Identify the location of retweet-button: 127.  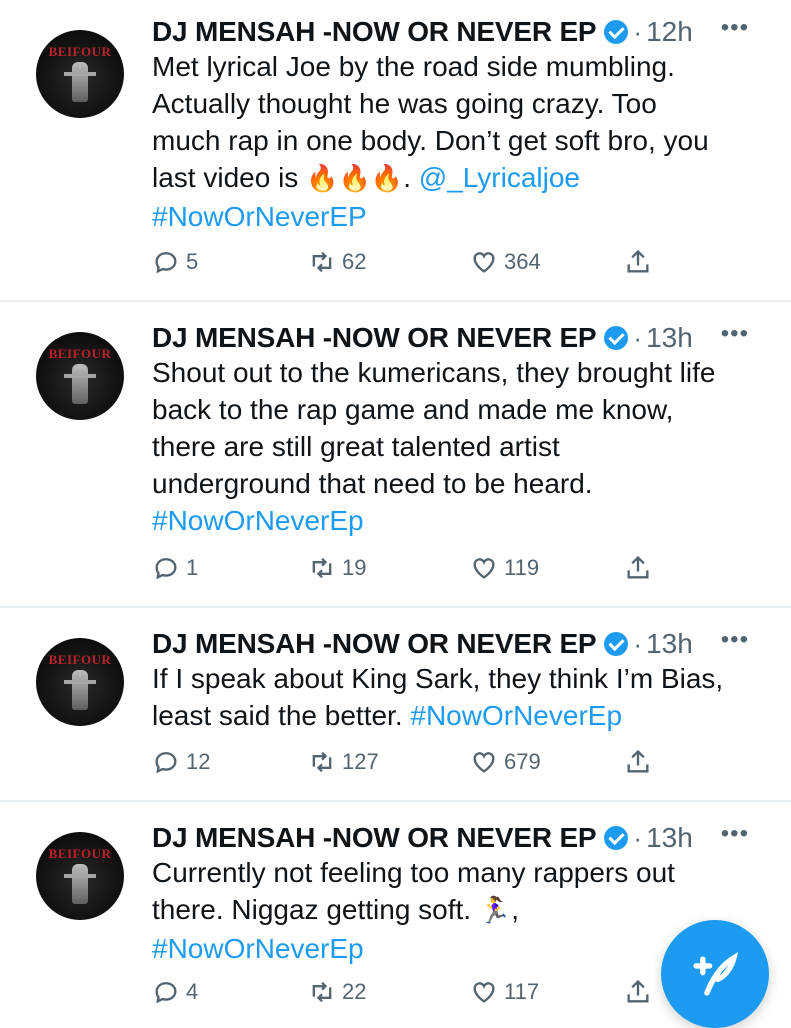
(343, 762).